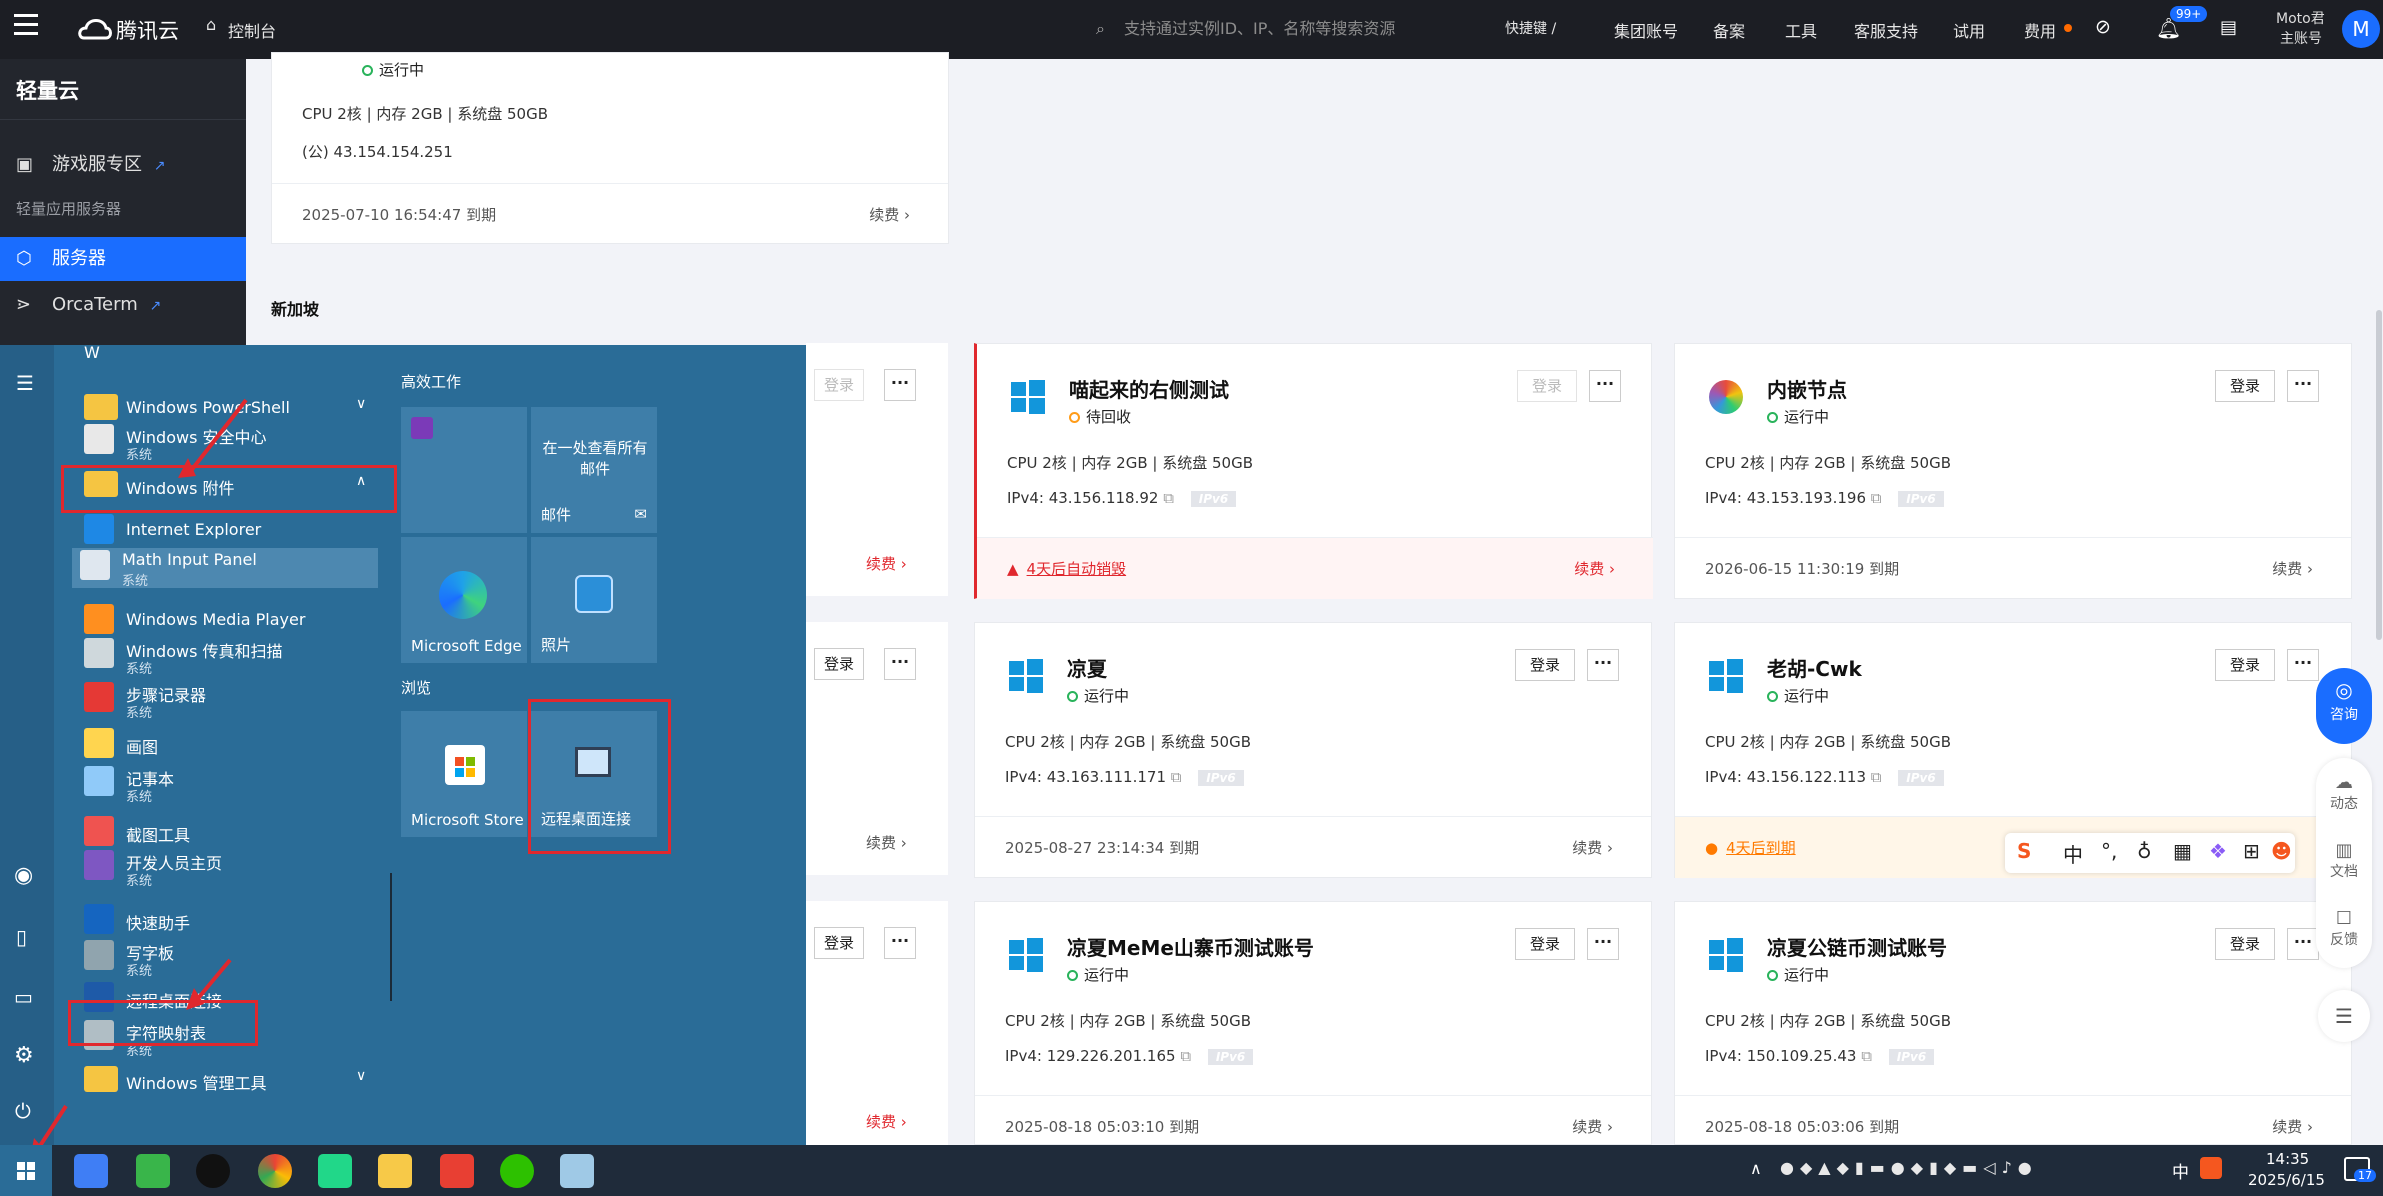 This screenshot has width=2383, height=1196. I want to click on windows-start-button, so click(26, 1170).